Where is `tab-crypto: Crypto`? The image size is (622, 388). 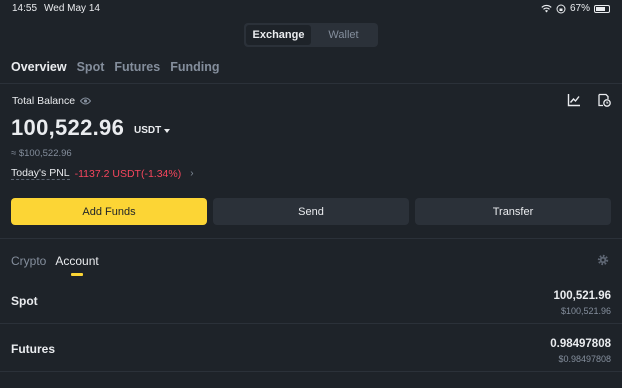
tab-crypto: Crypto is located at coordinates (28, 261).